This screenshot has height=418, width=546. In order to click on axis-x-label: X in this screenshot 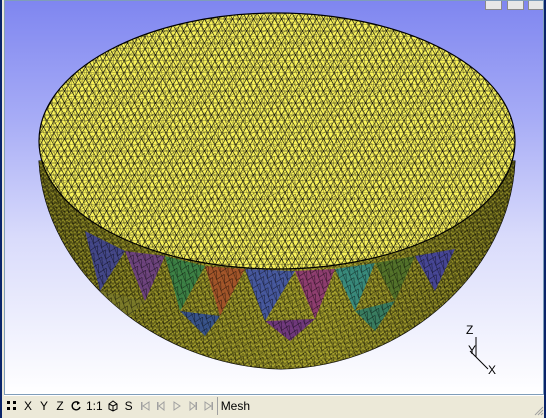, I will do `click(492, 370)`.